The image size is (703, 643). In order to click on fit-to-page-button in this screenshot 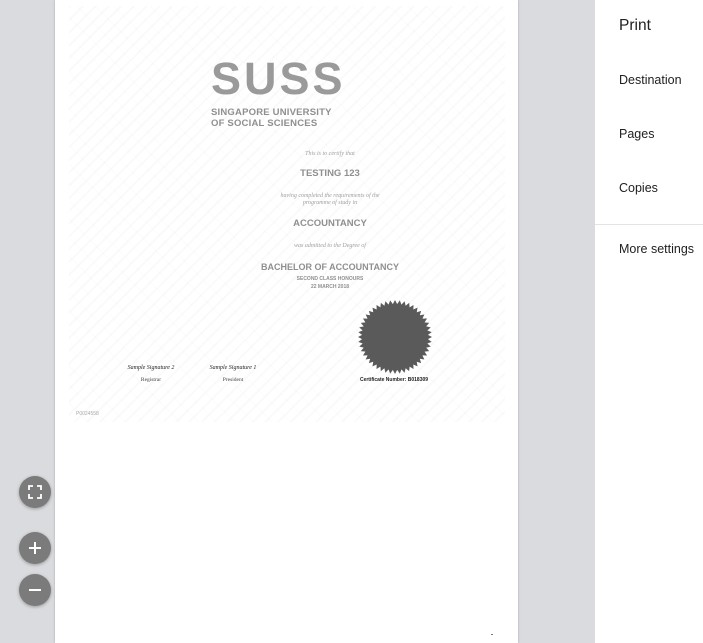, I will do `click(35, 492)`.